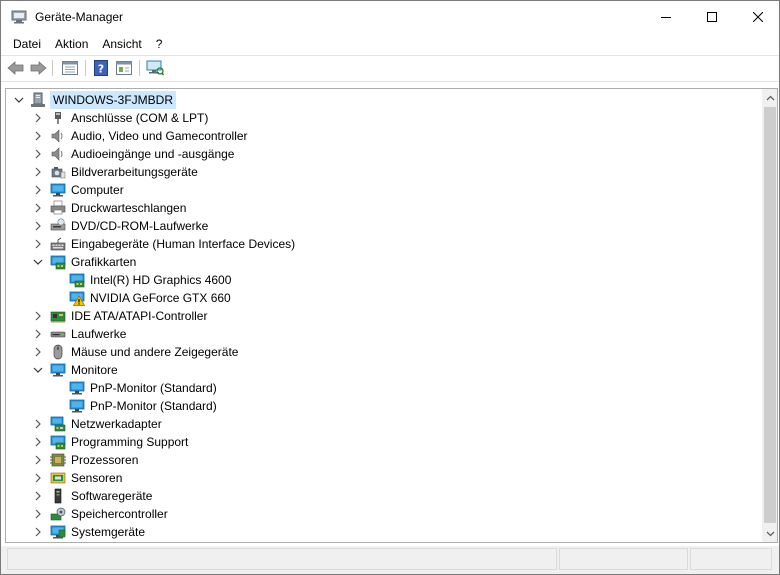 The width and height of the screenshot is (780, 575). I want to click on tree-root-label: WINDOWS-3FJMBDR, so click(113, 100).